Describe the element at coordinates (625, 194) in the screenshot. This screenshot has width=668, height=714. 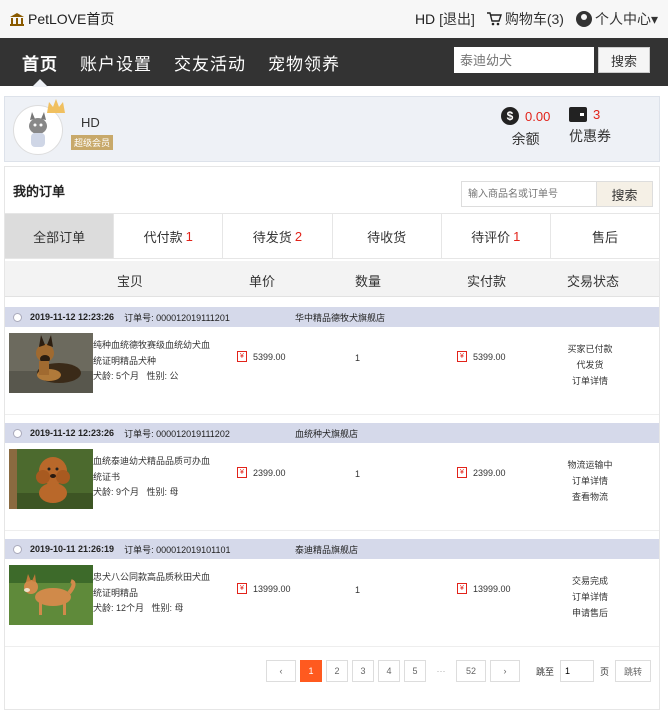
I see `order-search-button: 搜索` at that location.